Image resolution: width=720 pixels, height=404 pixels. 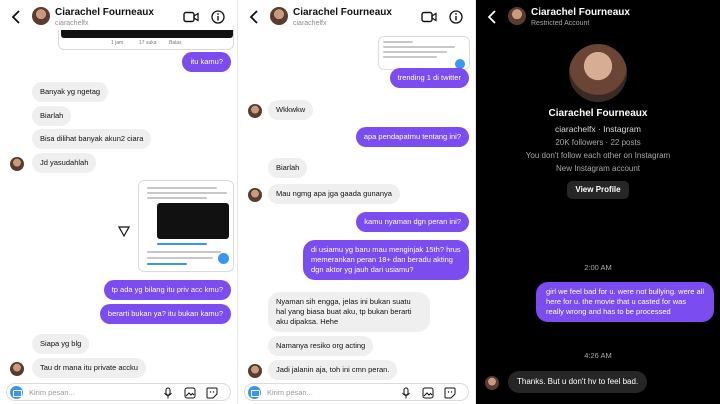 I want to click on message-incoming: Wkkwkw, so click(x=291, y=110).